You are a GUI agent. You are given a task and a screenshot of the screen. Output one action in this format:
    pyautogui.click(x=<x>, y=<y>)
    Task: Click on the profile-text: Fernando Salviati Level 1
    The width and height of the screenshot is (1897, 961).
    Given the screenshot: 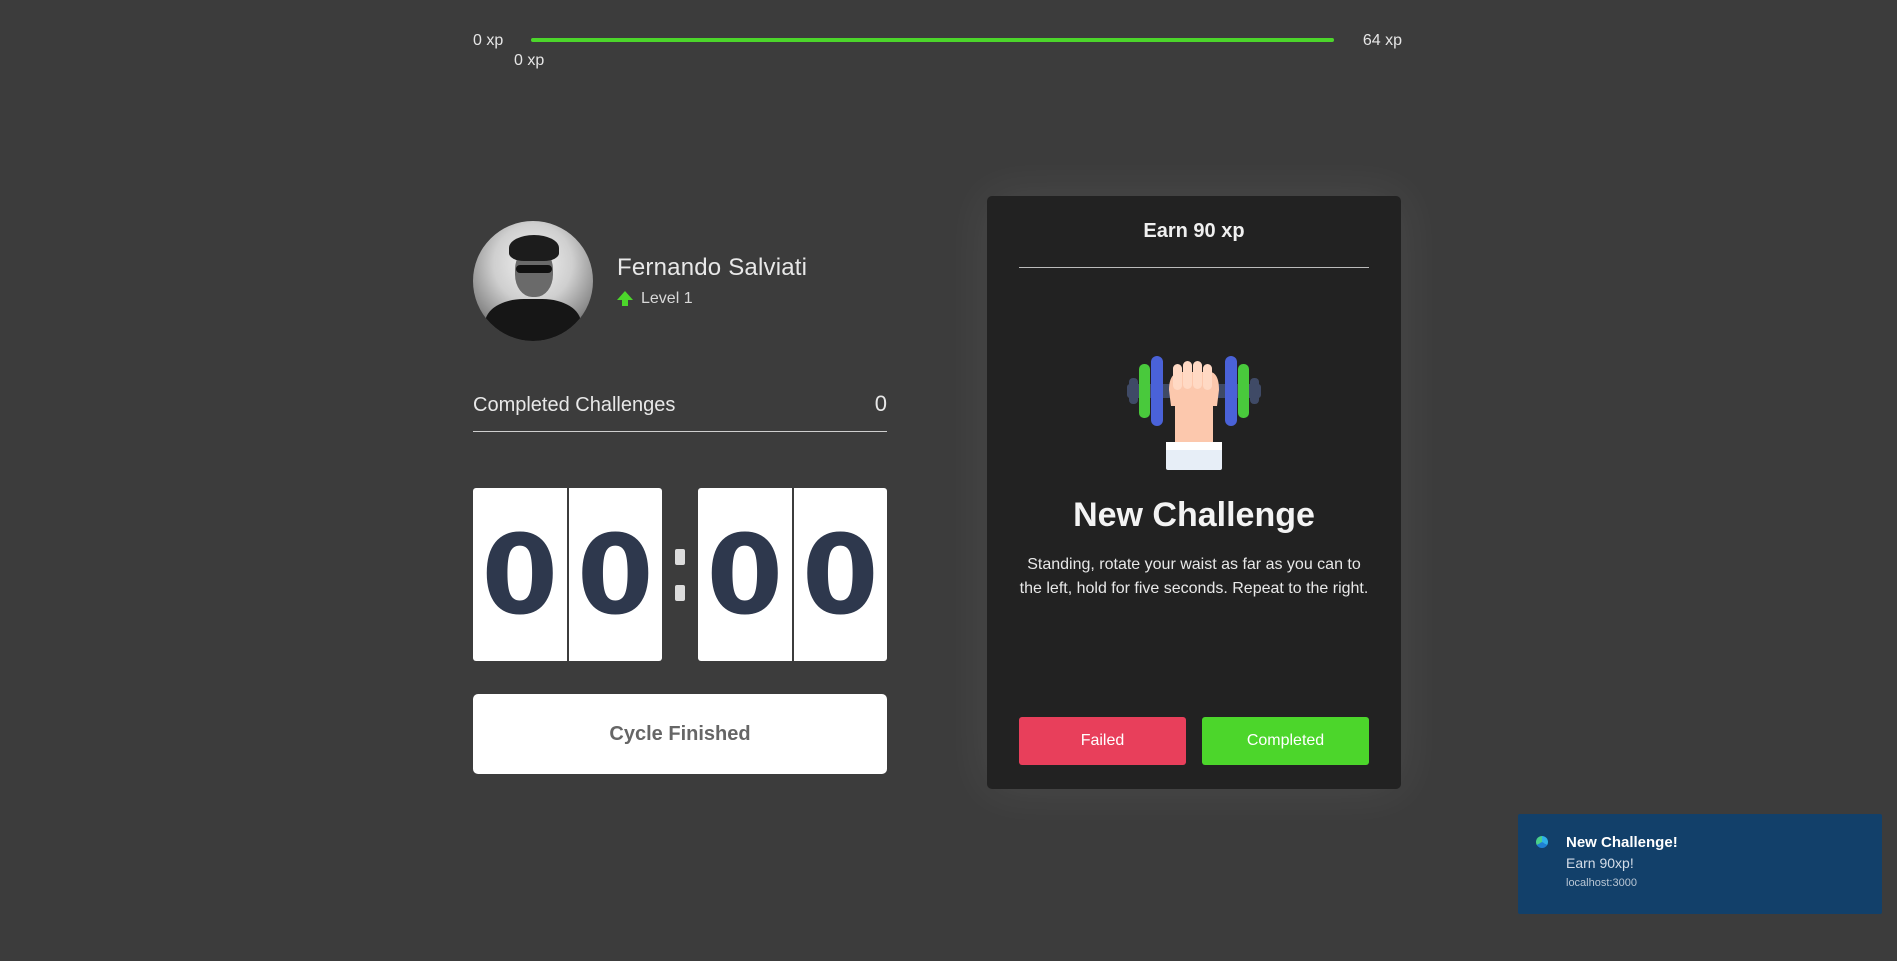 What is the action you would take?
    pyautogui.click(x=712, y=281)
    